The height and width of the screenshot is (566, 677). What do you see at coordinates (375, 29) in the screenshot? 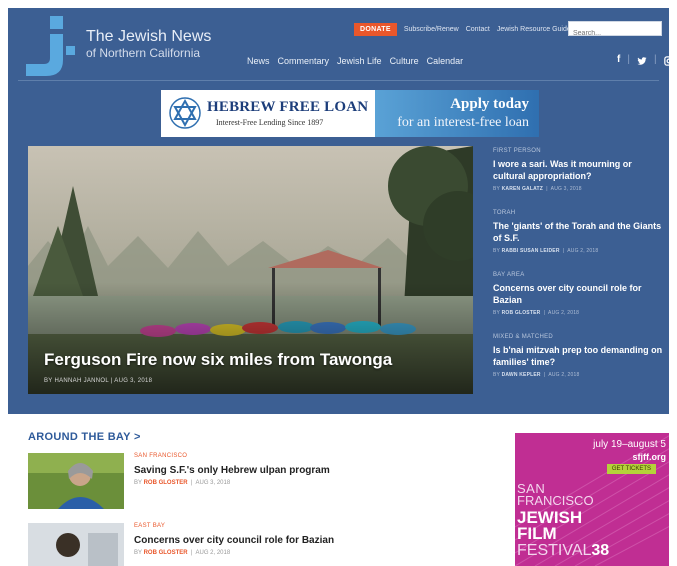
I see `donate-button: DONATE` at bounding box center [375, 29].